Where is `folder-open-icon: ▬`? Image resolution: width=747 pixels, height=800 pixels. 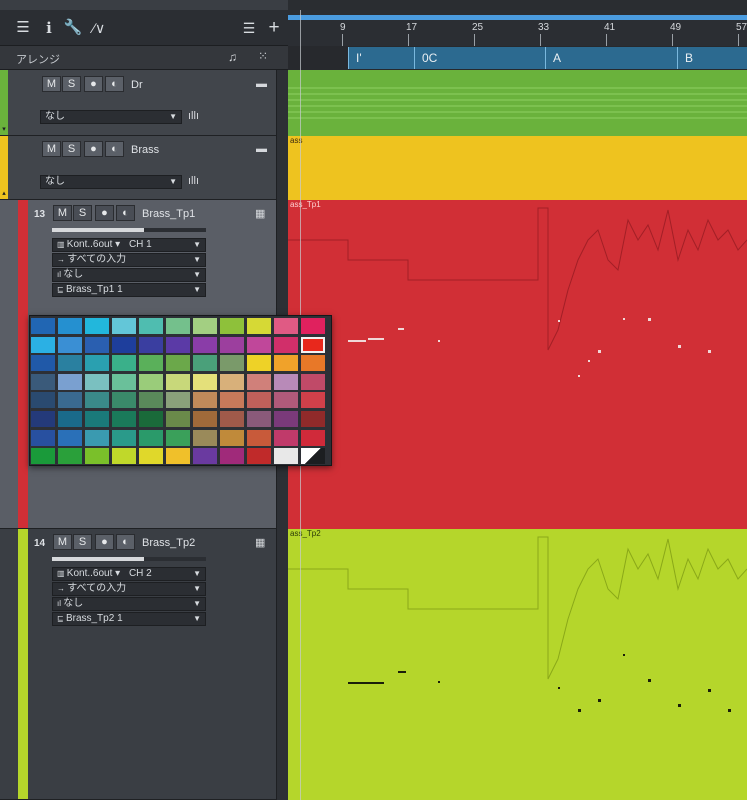 folder-open-icon: ▬ is located at coordinates (261, 149).